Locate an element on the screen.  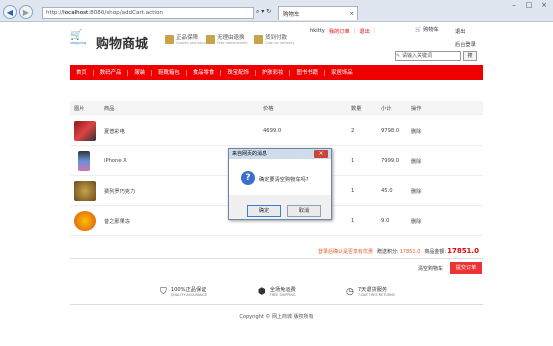
cart-label: 购物车 is located at coordinates (431, 30).